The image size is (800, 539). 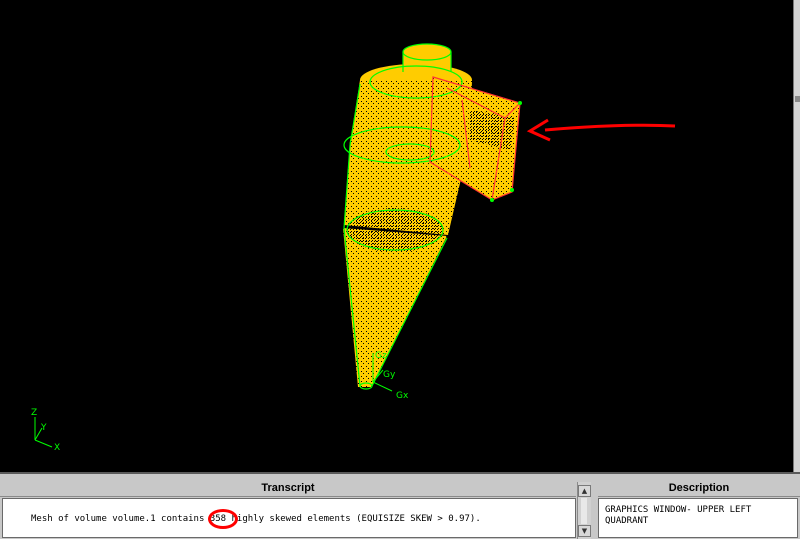 I want to click on axis-label-y: Y, so click(x=43, y=428).